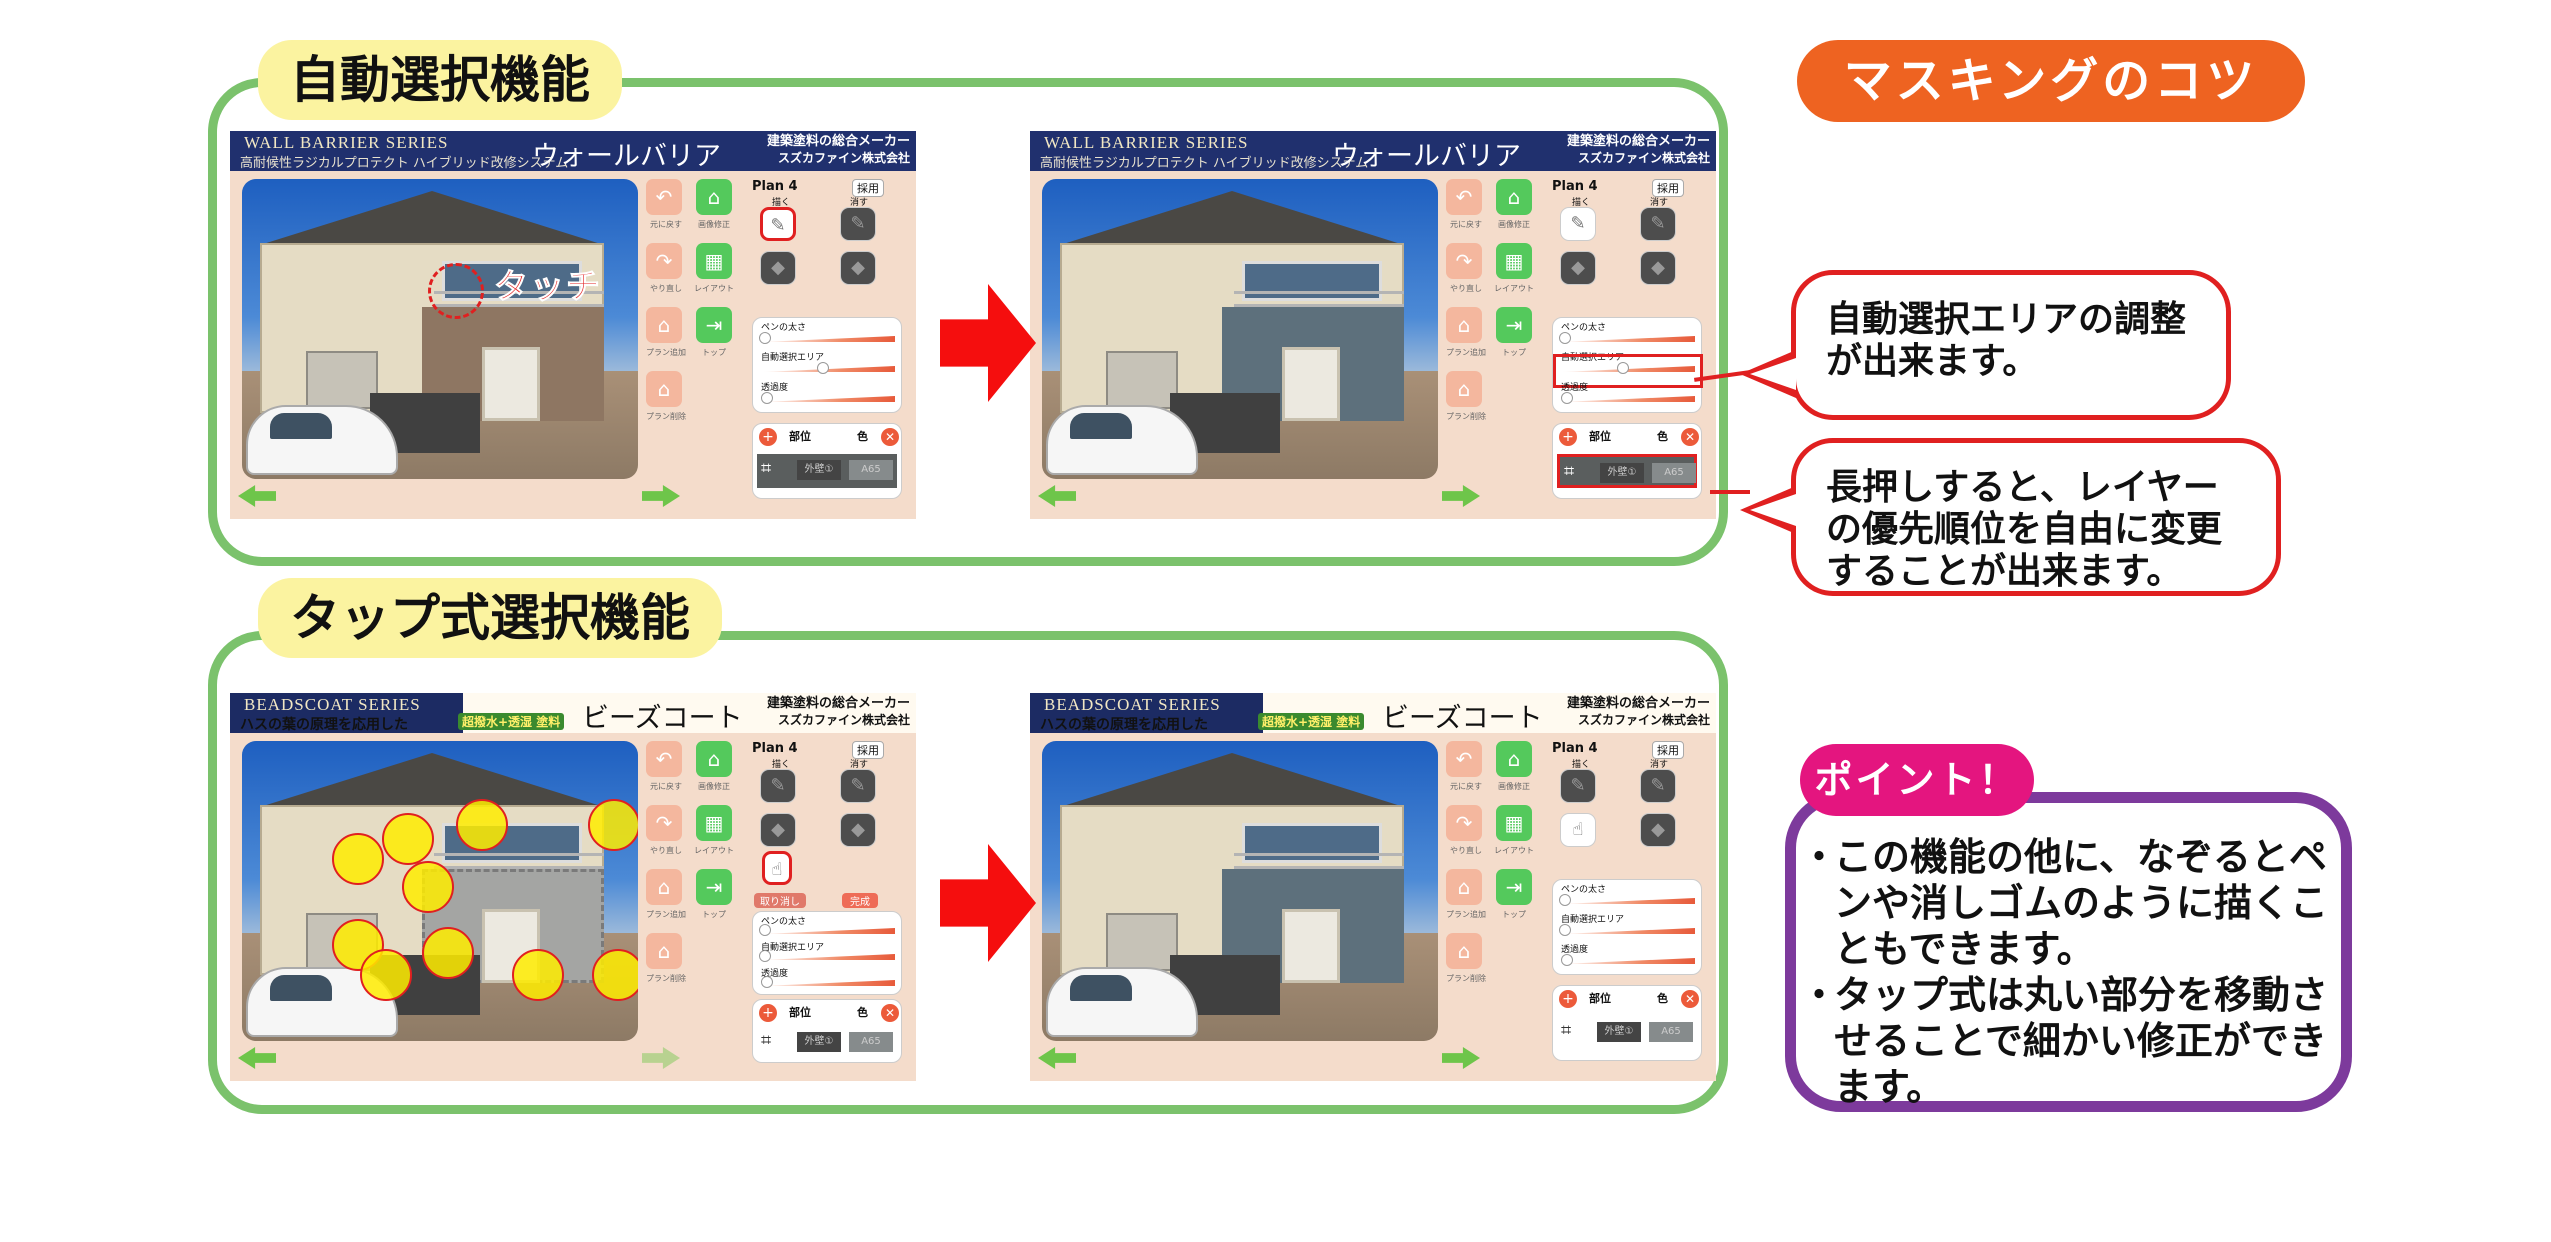  I want to click on done-button: 完成, so click(860, 900).